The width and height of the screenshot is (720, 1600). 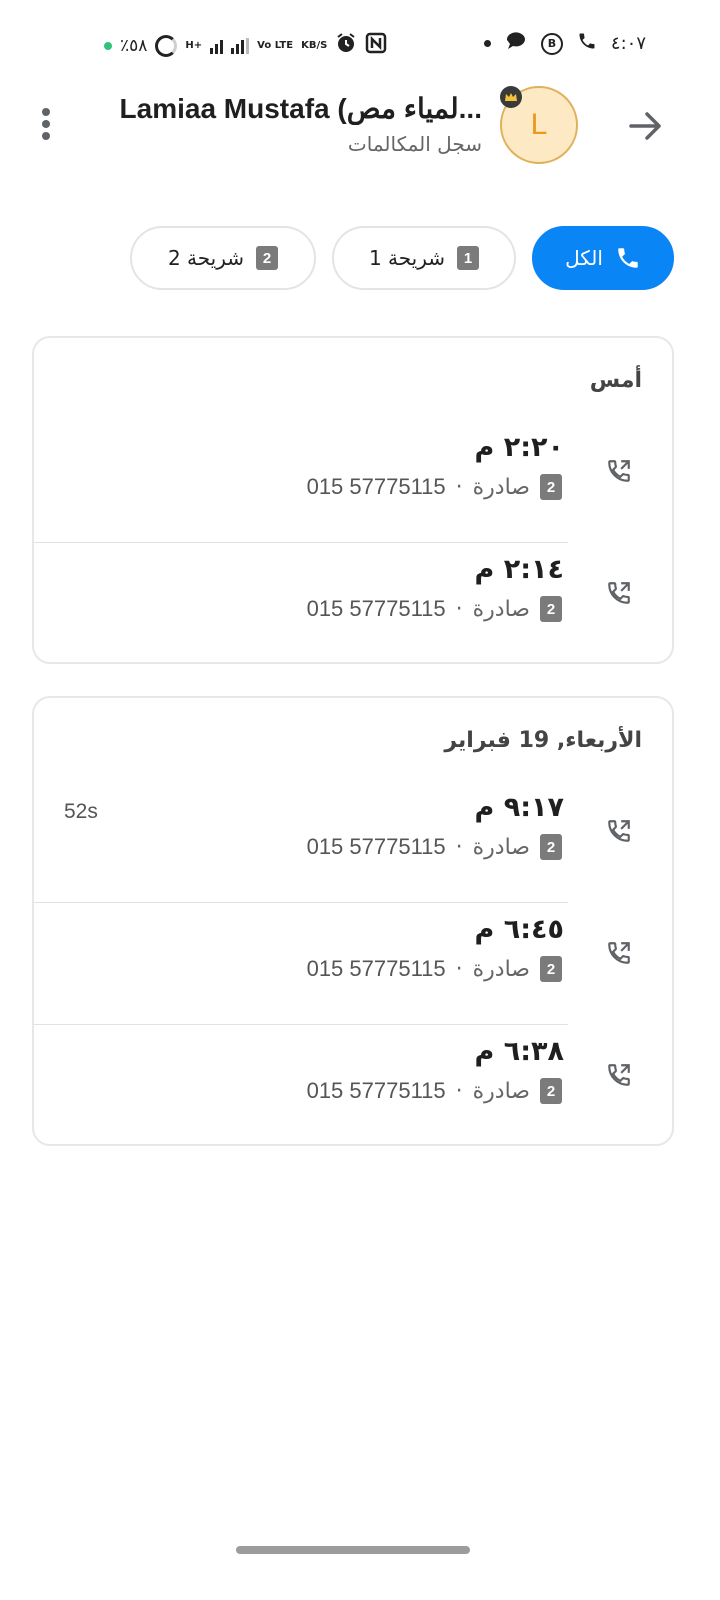 I want to click on status-bar: ٪٥٨ H+ Vo LTE KB/S B ٤:٠٧, so click(x=360, y=45).